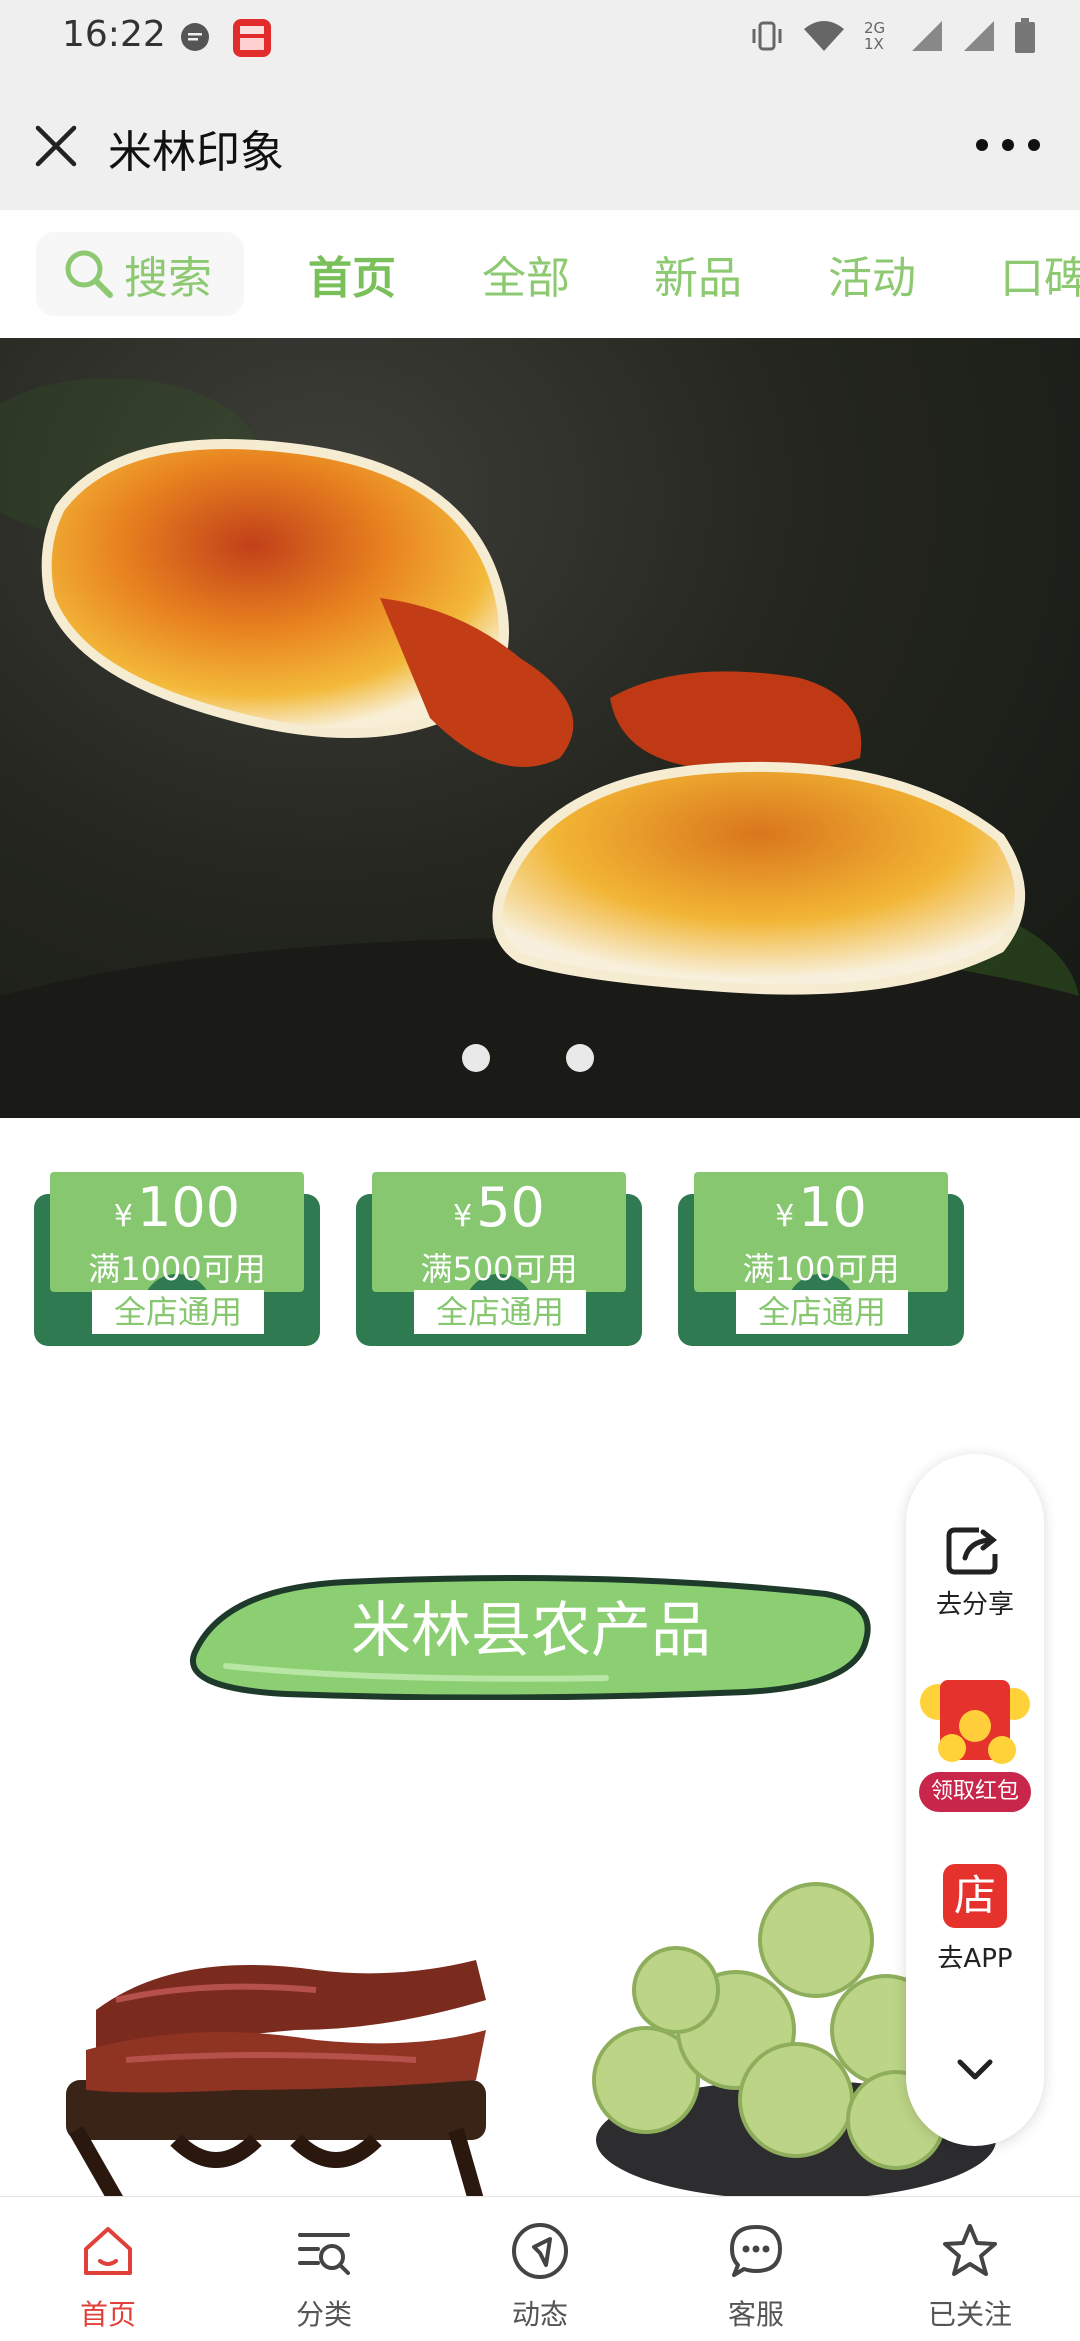 The image size is (1080, 2341). I want to click on tab-reviews: 口碑, so click(1040, 274).